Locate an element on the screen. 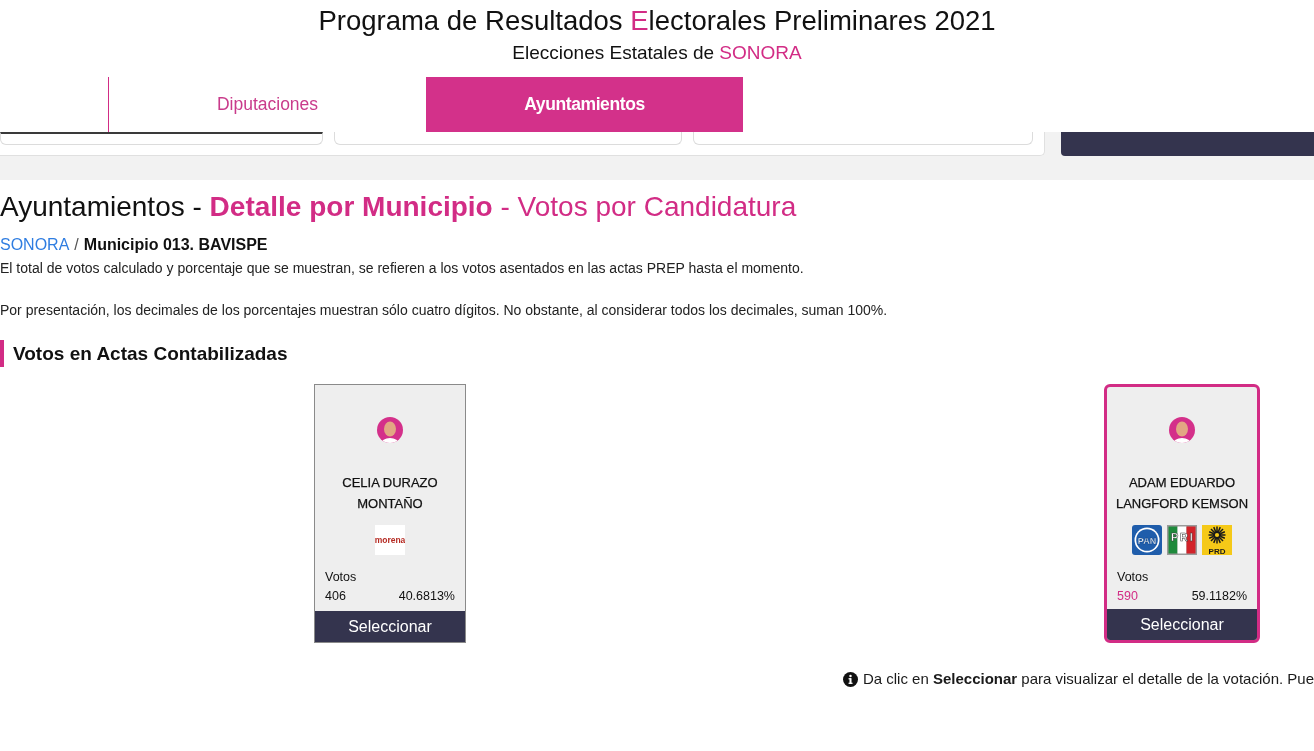 This screenshot has height=751, width=1314. info-icon is located at coordinates (850, 679).